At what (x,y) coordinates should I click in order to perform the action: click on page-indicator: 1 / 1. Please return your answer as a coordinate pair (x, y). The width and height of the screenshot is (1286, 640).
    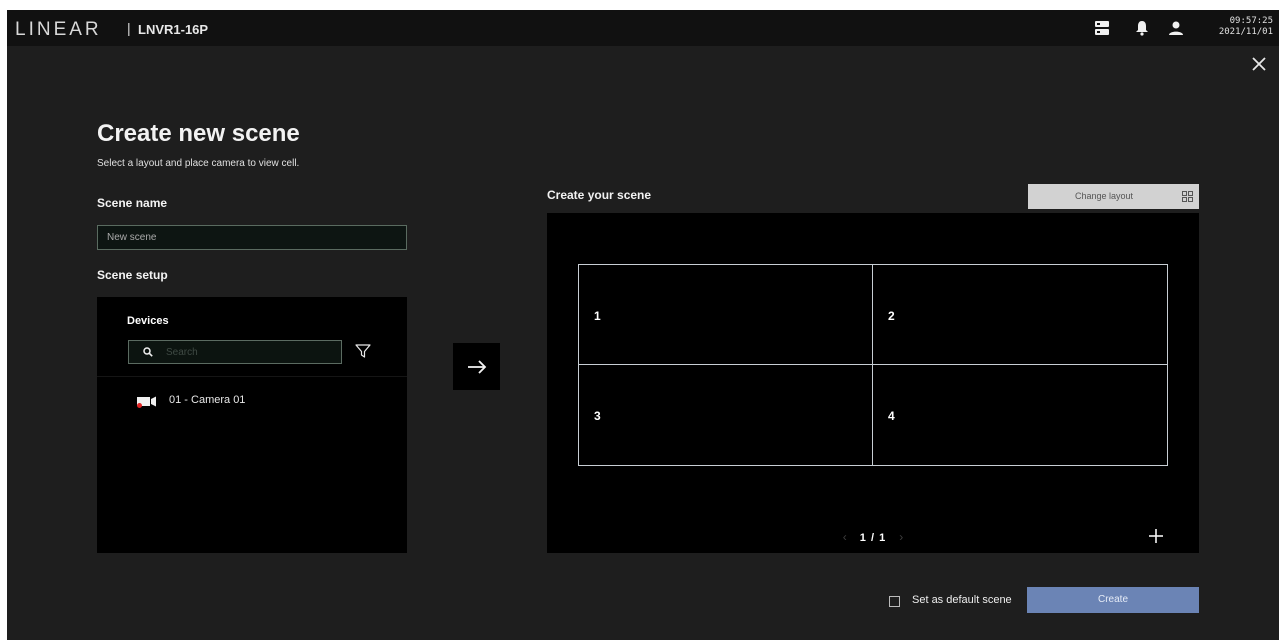
    Looking at the image, I should click on (873, 538).